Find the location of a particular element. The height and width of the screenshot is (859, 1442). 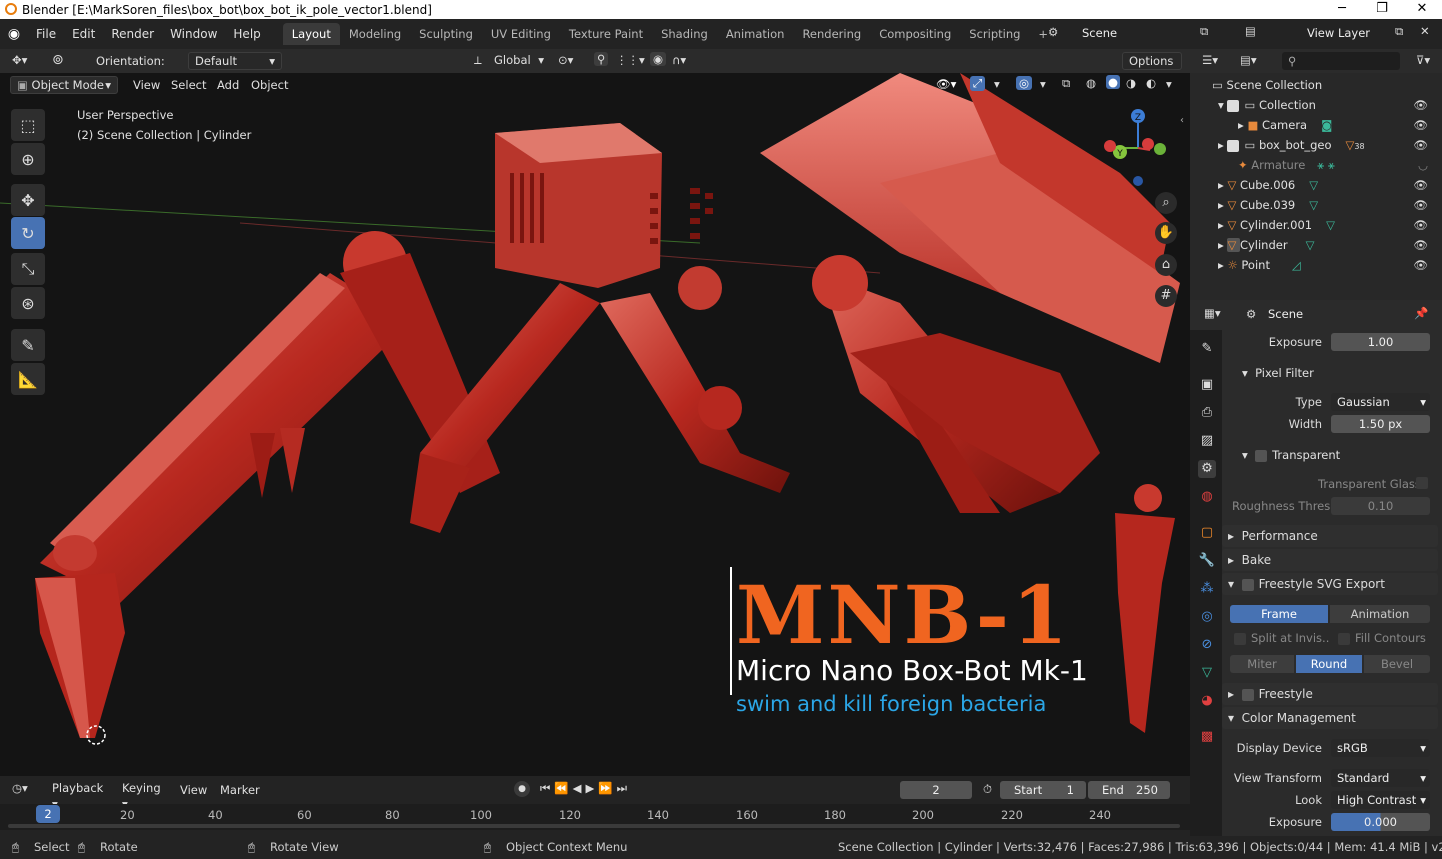

shading-solid-icon: ● is located at coordinates (1113, 82).